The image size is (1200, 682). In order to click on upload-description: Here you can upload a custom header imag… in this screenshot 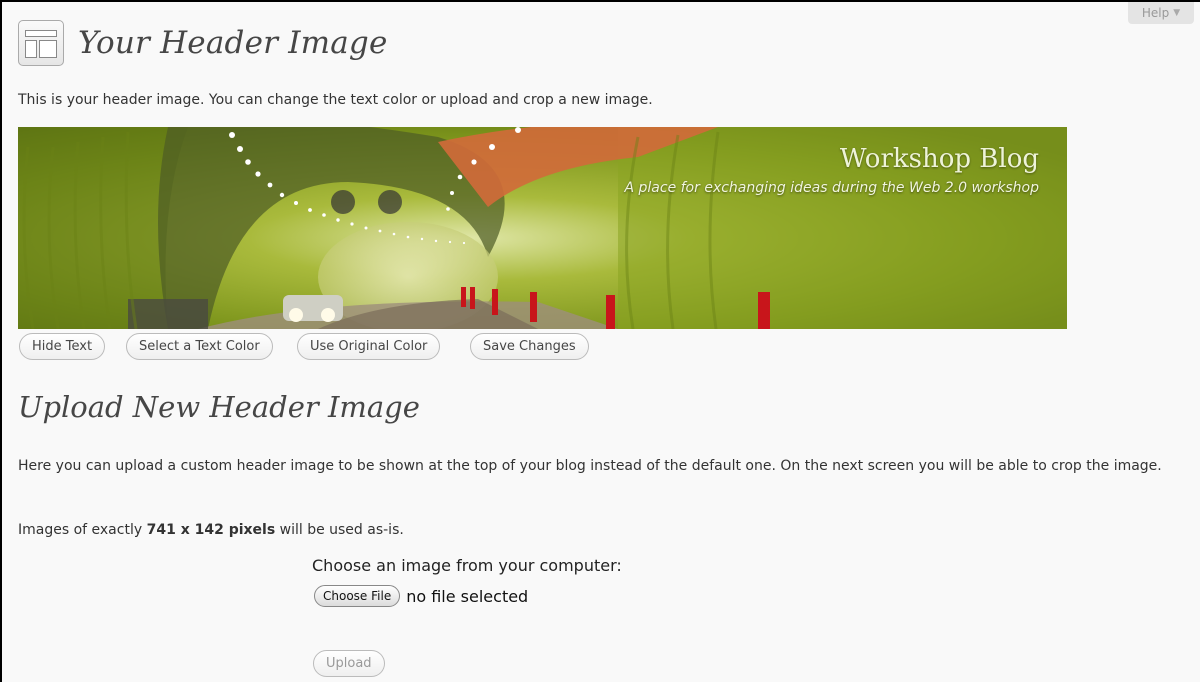, I will do `click(590, 466)`.